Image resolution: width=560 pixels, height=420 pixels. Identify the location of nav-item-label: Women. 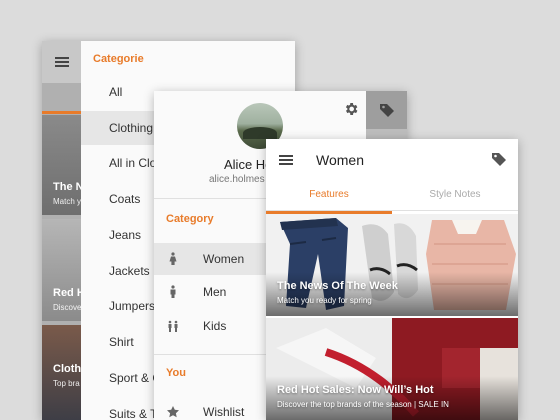
(224, 259).